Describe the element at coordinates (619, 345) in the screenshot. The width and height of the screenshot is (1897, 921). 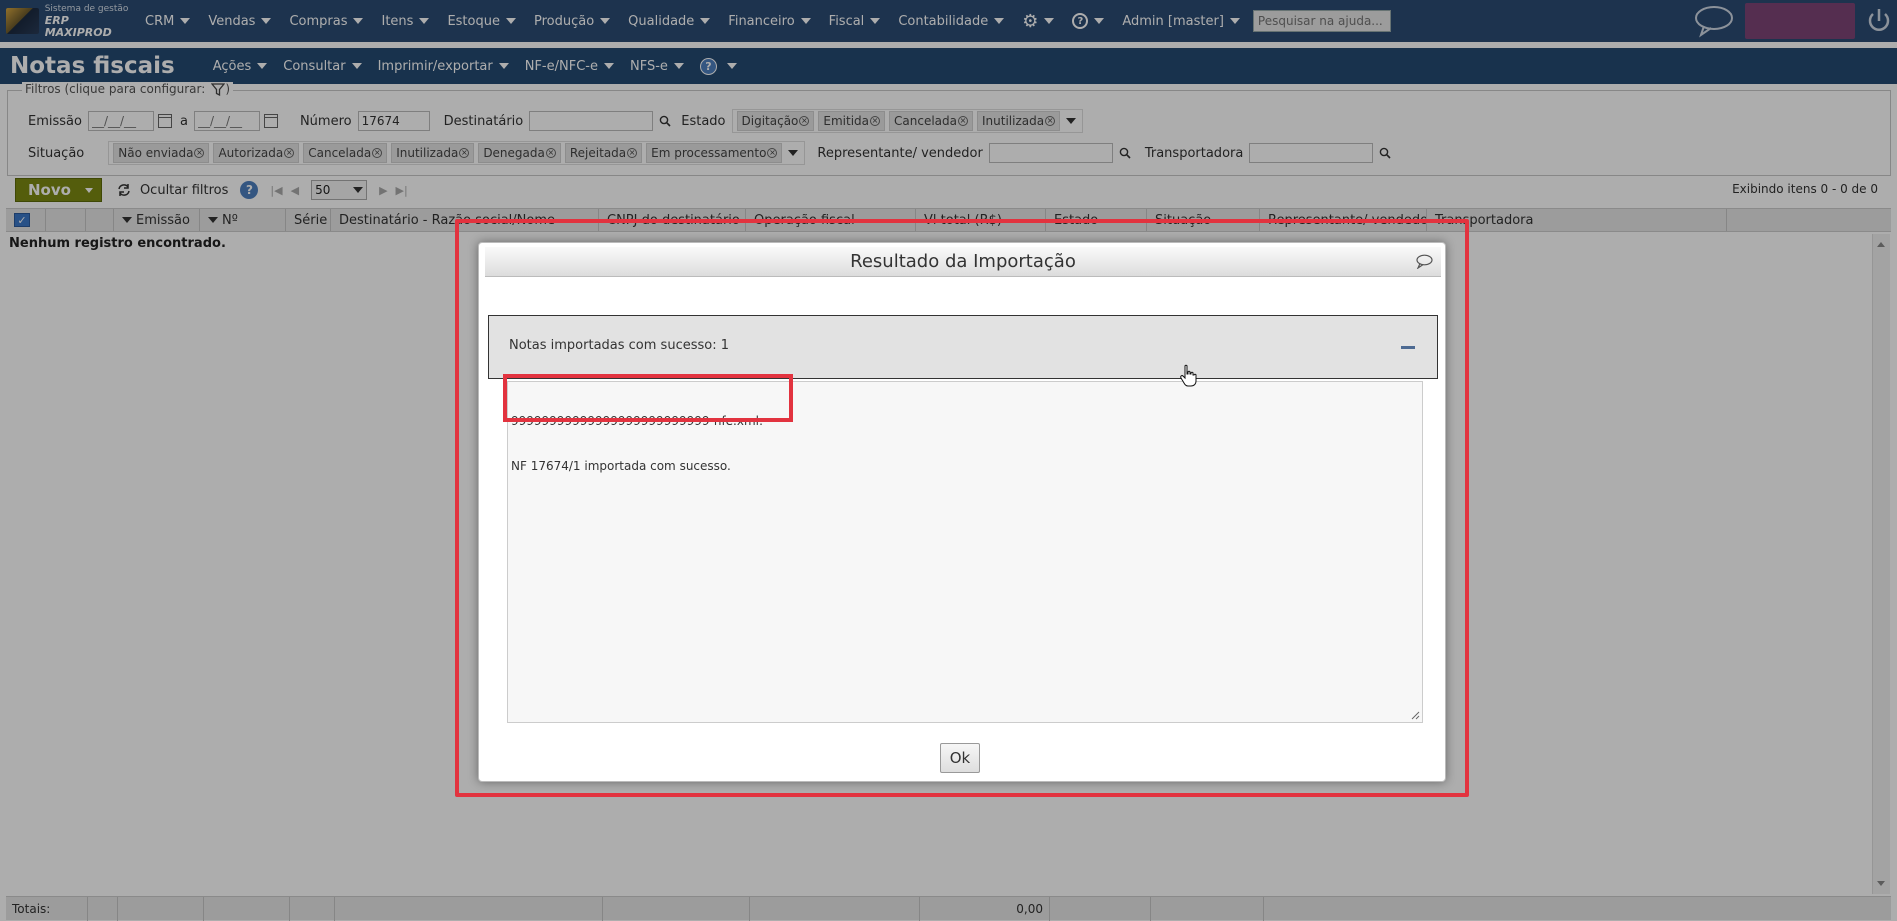
I see `success-count-label: Notas importadas com sucesso: 1` at that location.